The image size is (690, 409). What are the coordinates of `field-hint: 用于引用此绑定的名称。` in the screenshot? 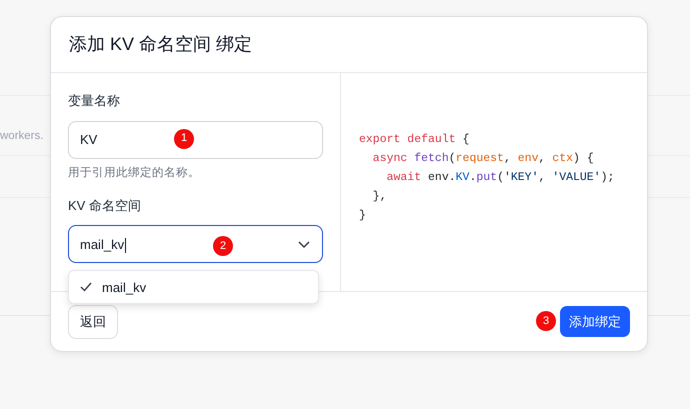 It's located at (134, 173).